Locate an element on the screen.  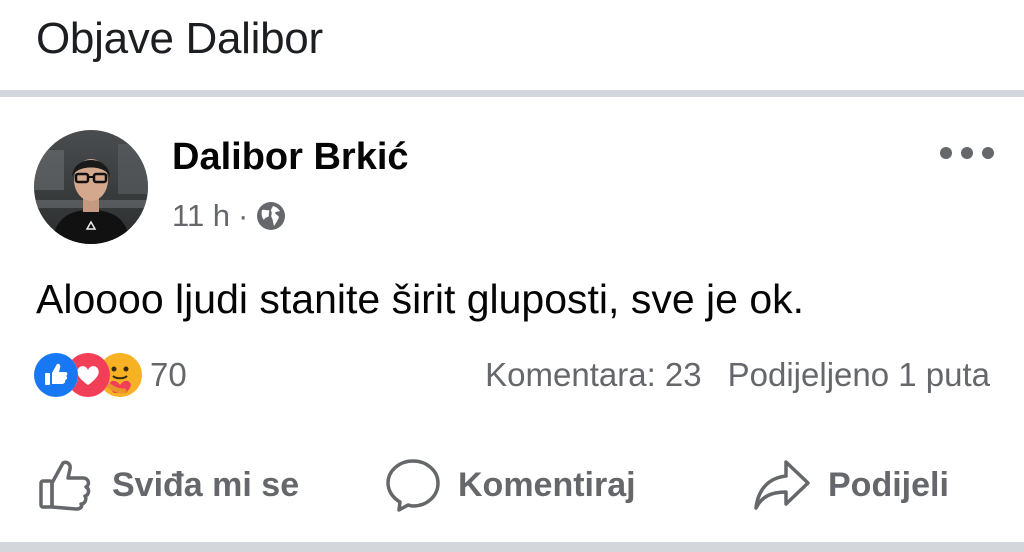
like-label: Sviđa mi se is located at coordinates (206, 484).